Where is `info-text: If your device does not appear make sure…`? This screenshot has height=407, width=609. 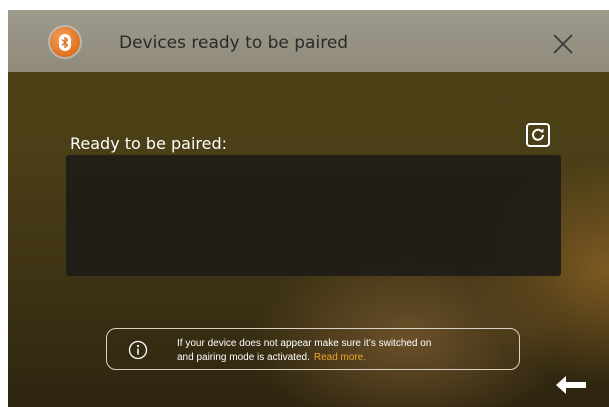 info-text: If your device does not appear make sure… is located at coordinates (304, 351).